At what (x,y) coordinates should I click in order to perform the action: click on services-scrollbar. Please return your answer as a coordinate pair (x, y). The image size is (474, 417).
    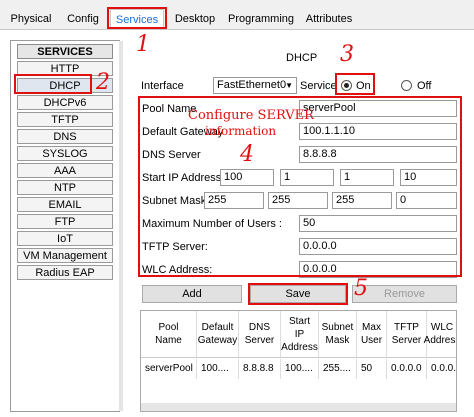
    Looking at the image, I should click on (121, 226).